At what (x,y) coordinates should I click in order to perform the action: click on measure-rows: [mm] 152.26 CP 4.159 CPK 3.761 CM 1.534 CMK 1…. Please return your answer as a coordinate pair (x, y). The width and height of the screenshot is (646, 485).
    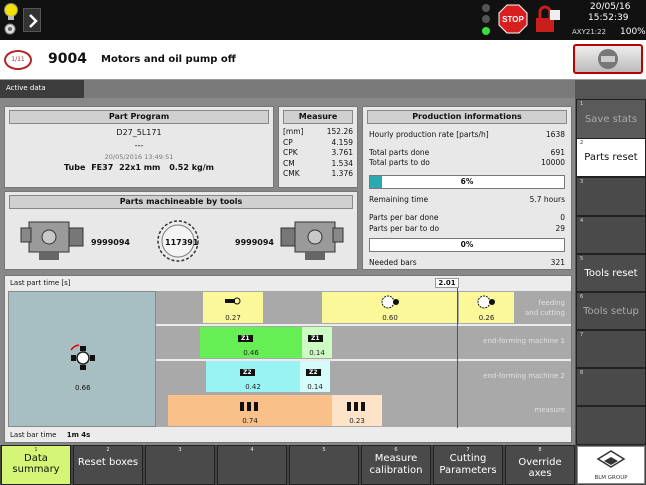
    Looking at the image, I should click on (318, 153).